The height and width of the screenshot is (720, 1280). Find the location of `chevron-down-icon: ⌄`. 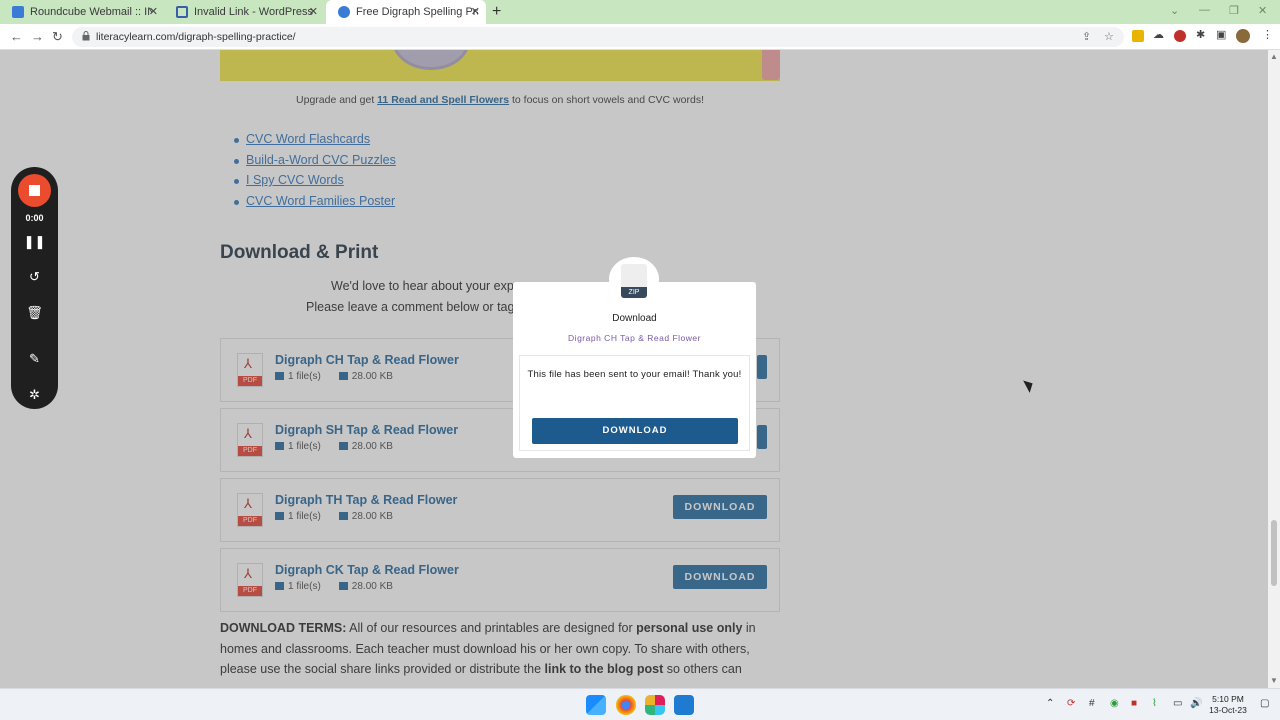

chevron-down-icon: ⌄ is located at coordinates (1174, 10).